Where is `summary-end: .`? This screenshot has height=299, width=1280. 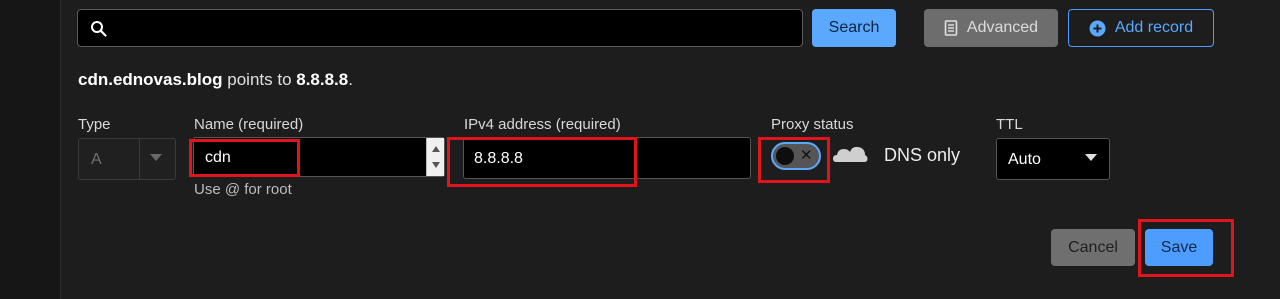 summary-end: . is located at coordinates (350, 79).